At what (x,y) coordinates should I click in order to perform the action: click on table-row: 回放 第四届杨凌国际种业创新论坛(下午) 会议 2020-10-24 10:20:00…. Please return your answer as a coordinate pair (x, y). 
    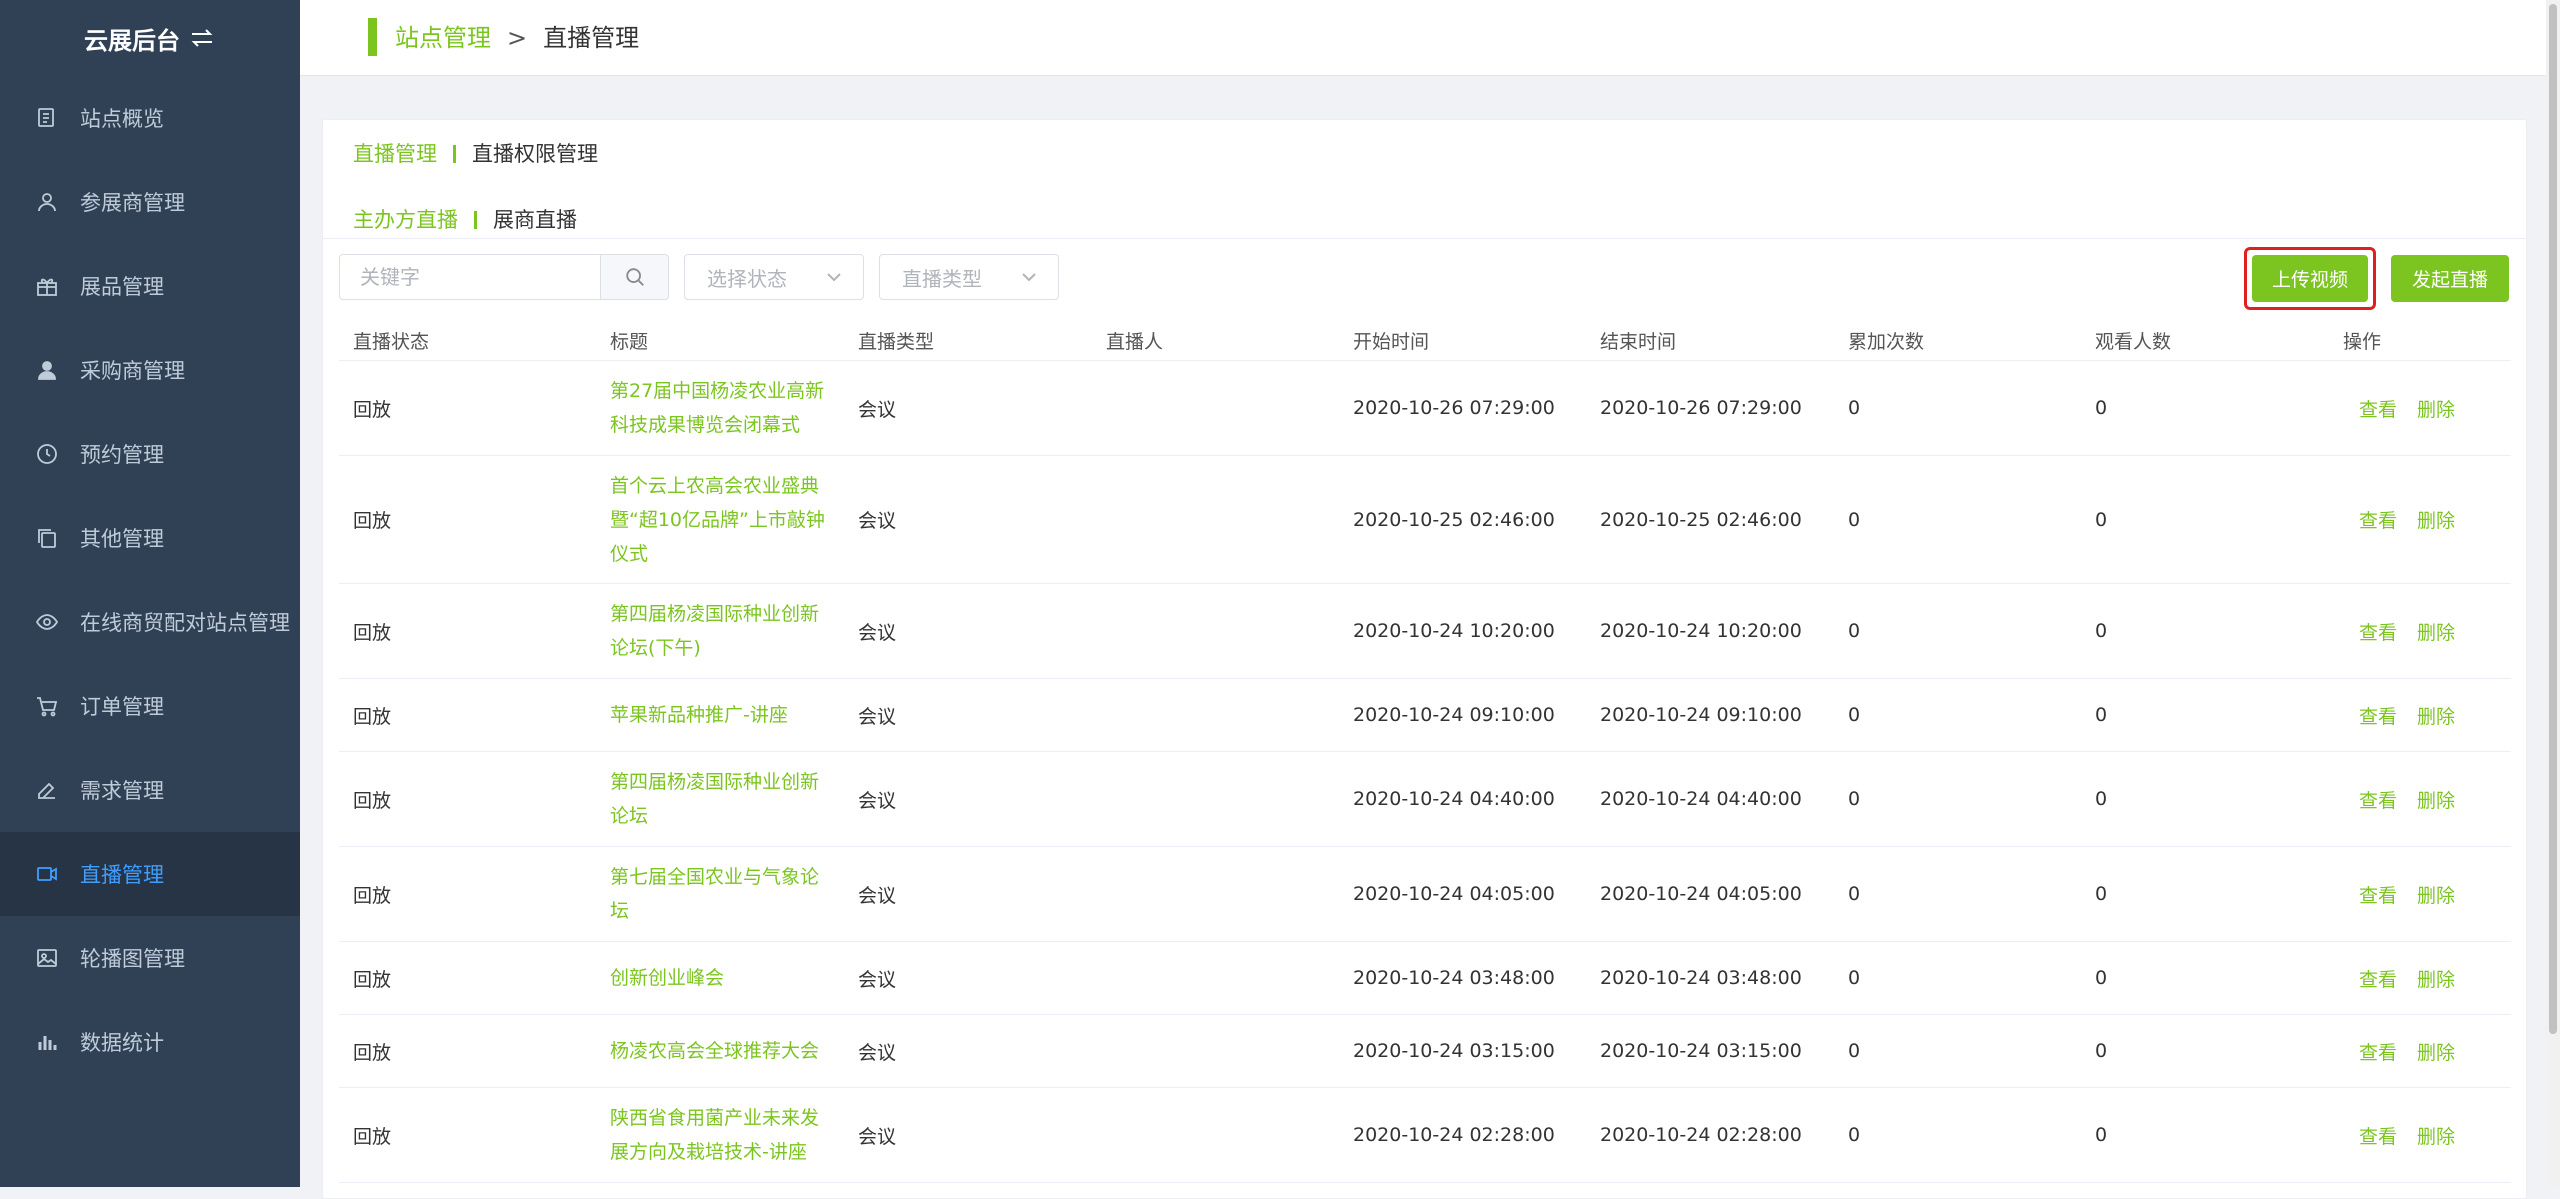
    Looking at the image, I should click on (1425, 631).